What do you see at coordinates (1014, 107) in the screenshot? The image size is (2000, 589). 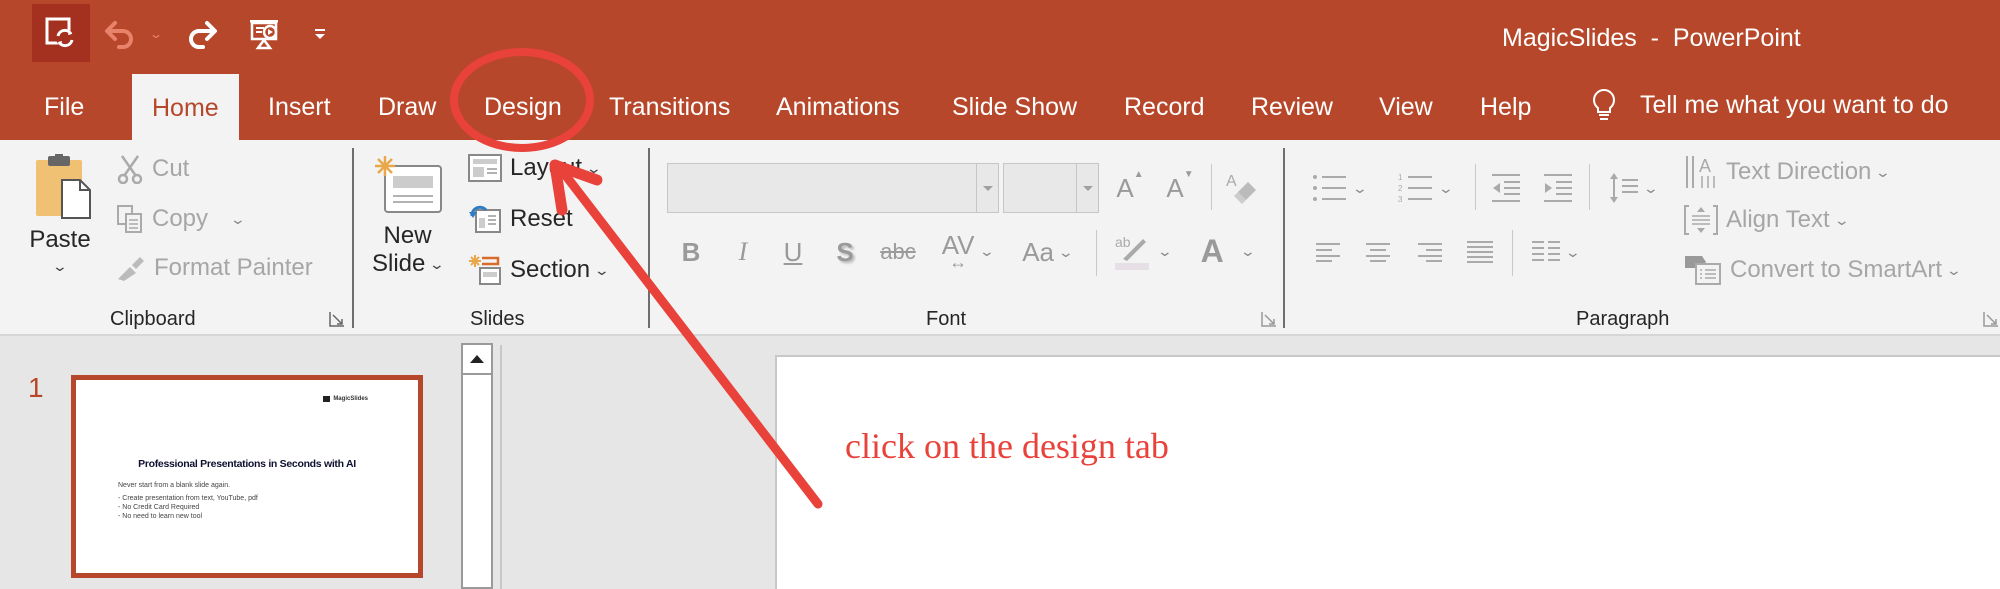 I see `tab-slide-show: Slide Show` at bounding box center [1014, 107].